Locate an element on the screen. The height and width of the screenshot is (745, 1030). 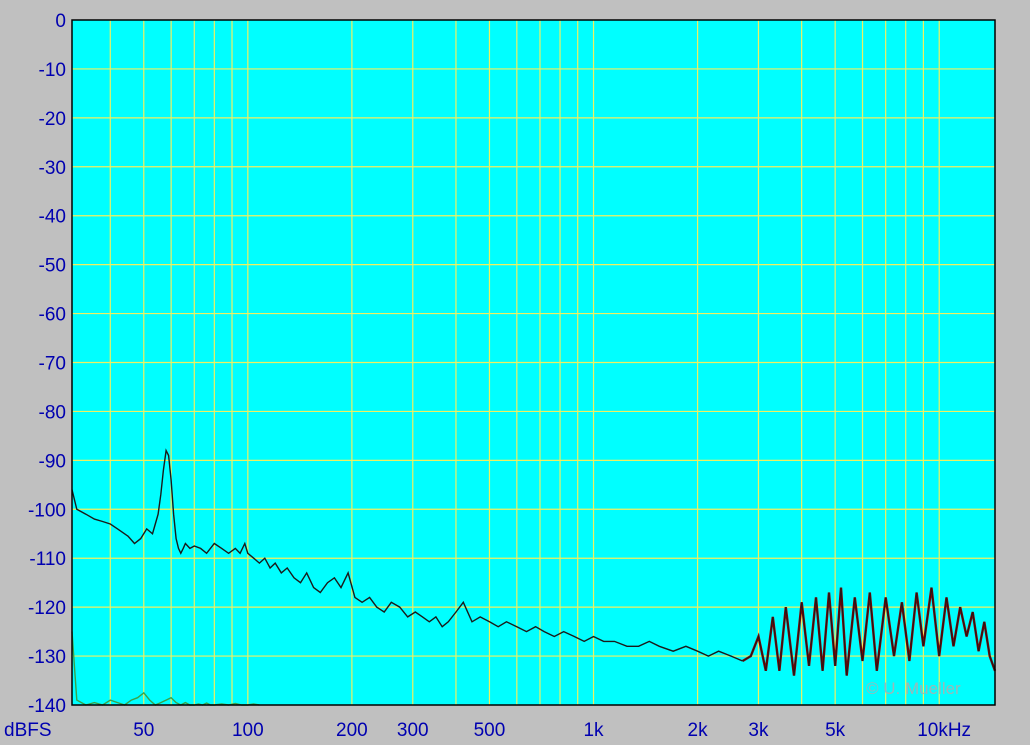
x-tick-label: 300 is located at coordinates (413, 730).